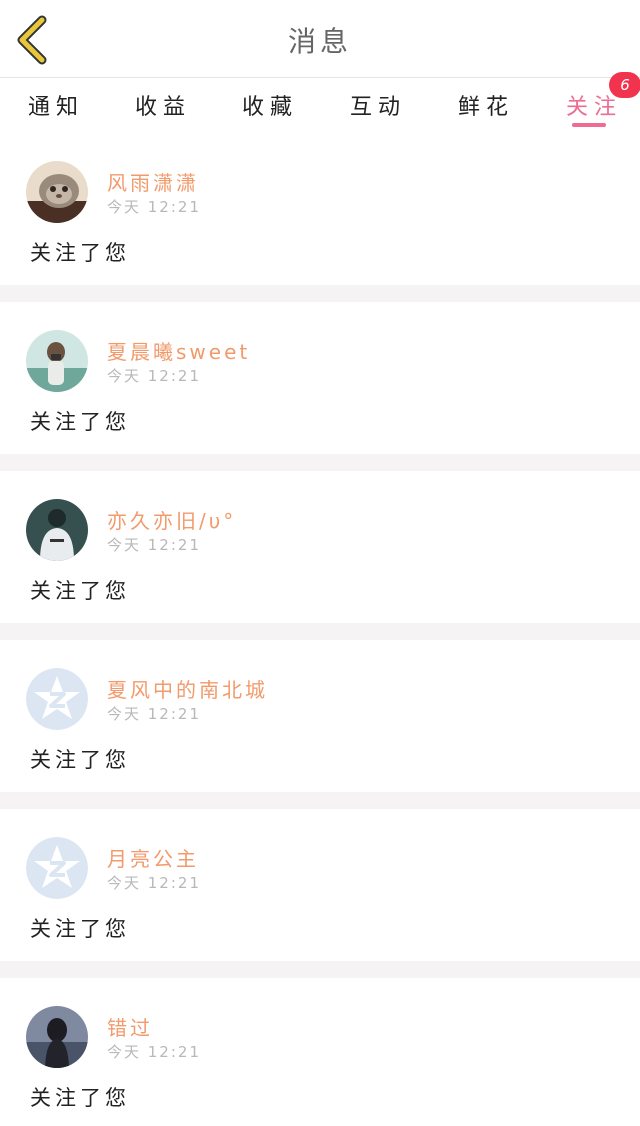 The image size is (640, 1126). Describe the element at coordinates (163, 107) in the screenshot. I see `tab-earnings: 收益` at that location.